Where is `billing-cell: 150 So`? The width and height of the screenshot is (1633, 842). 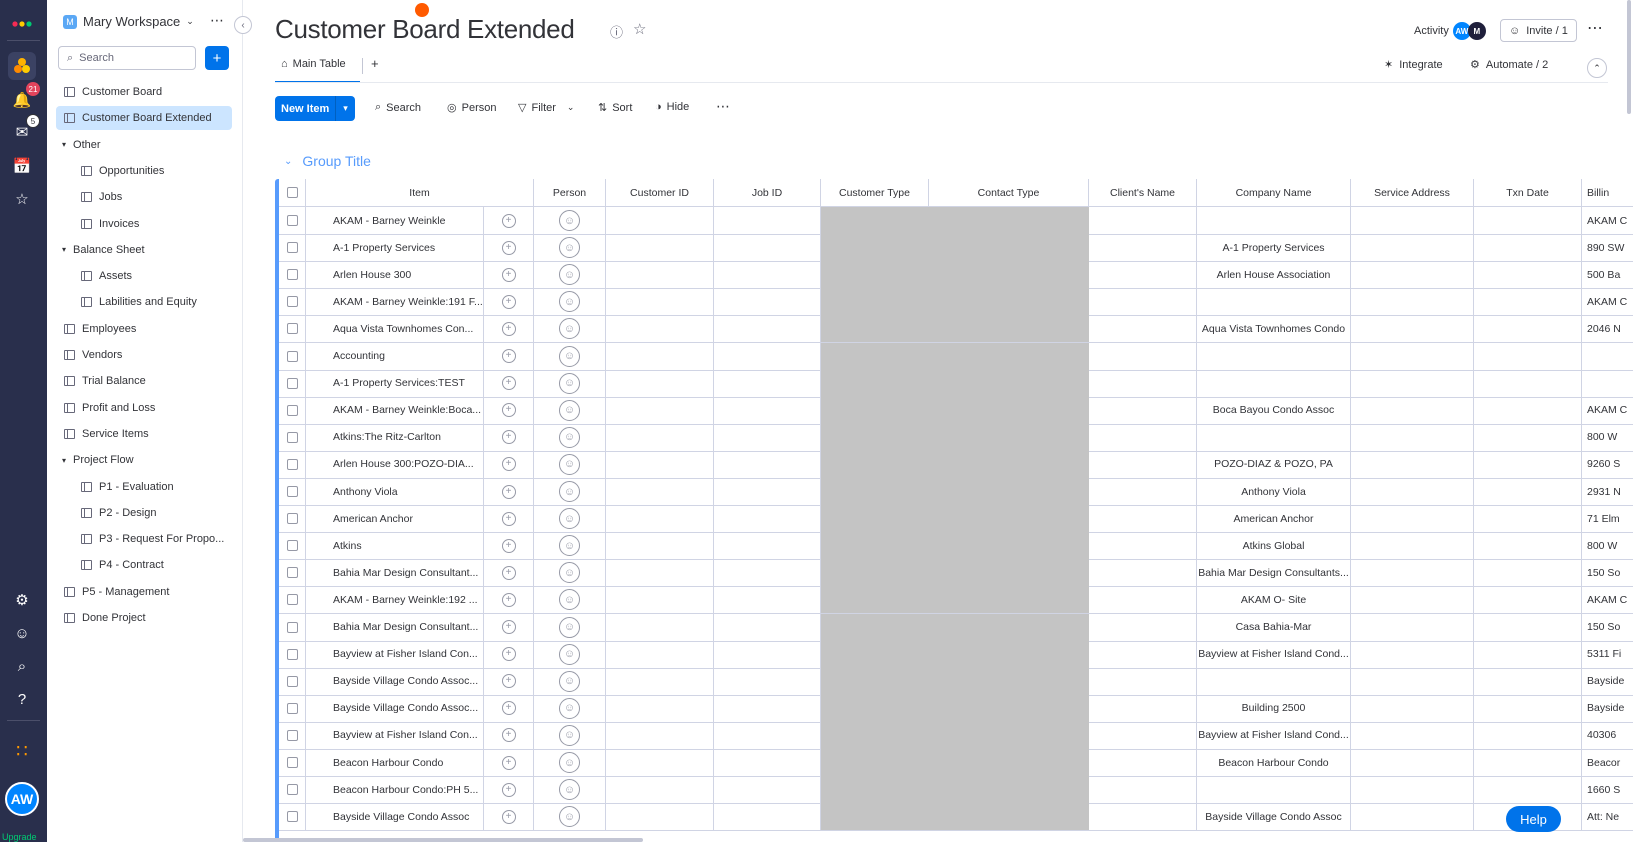 billing-cell: 150 So is located at coordinates (1607, 627).